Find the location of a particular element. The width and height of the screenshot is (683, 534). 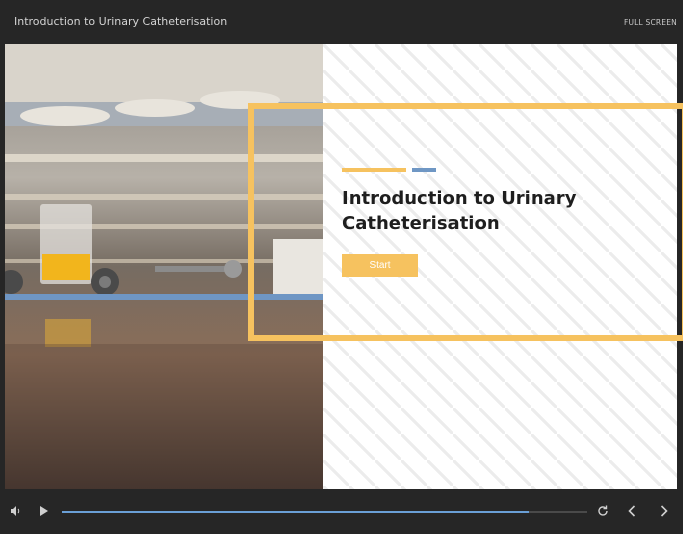

player-controls is located at coordinates (341, 511).